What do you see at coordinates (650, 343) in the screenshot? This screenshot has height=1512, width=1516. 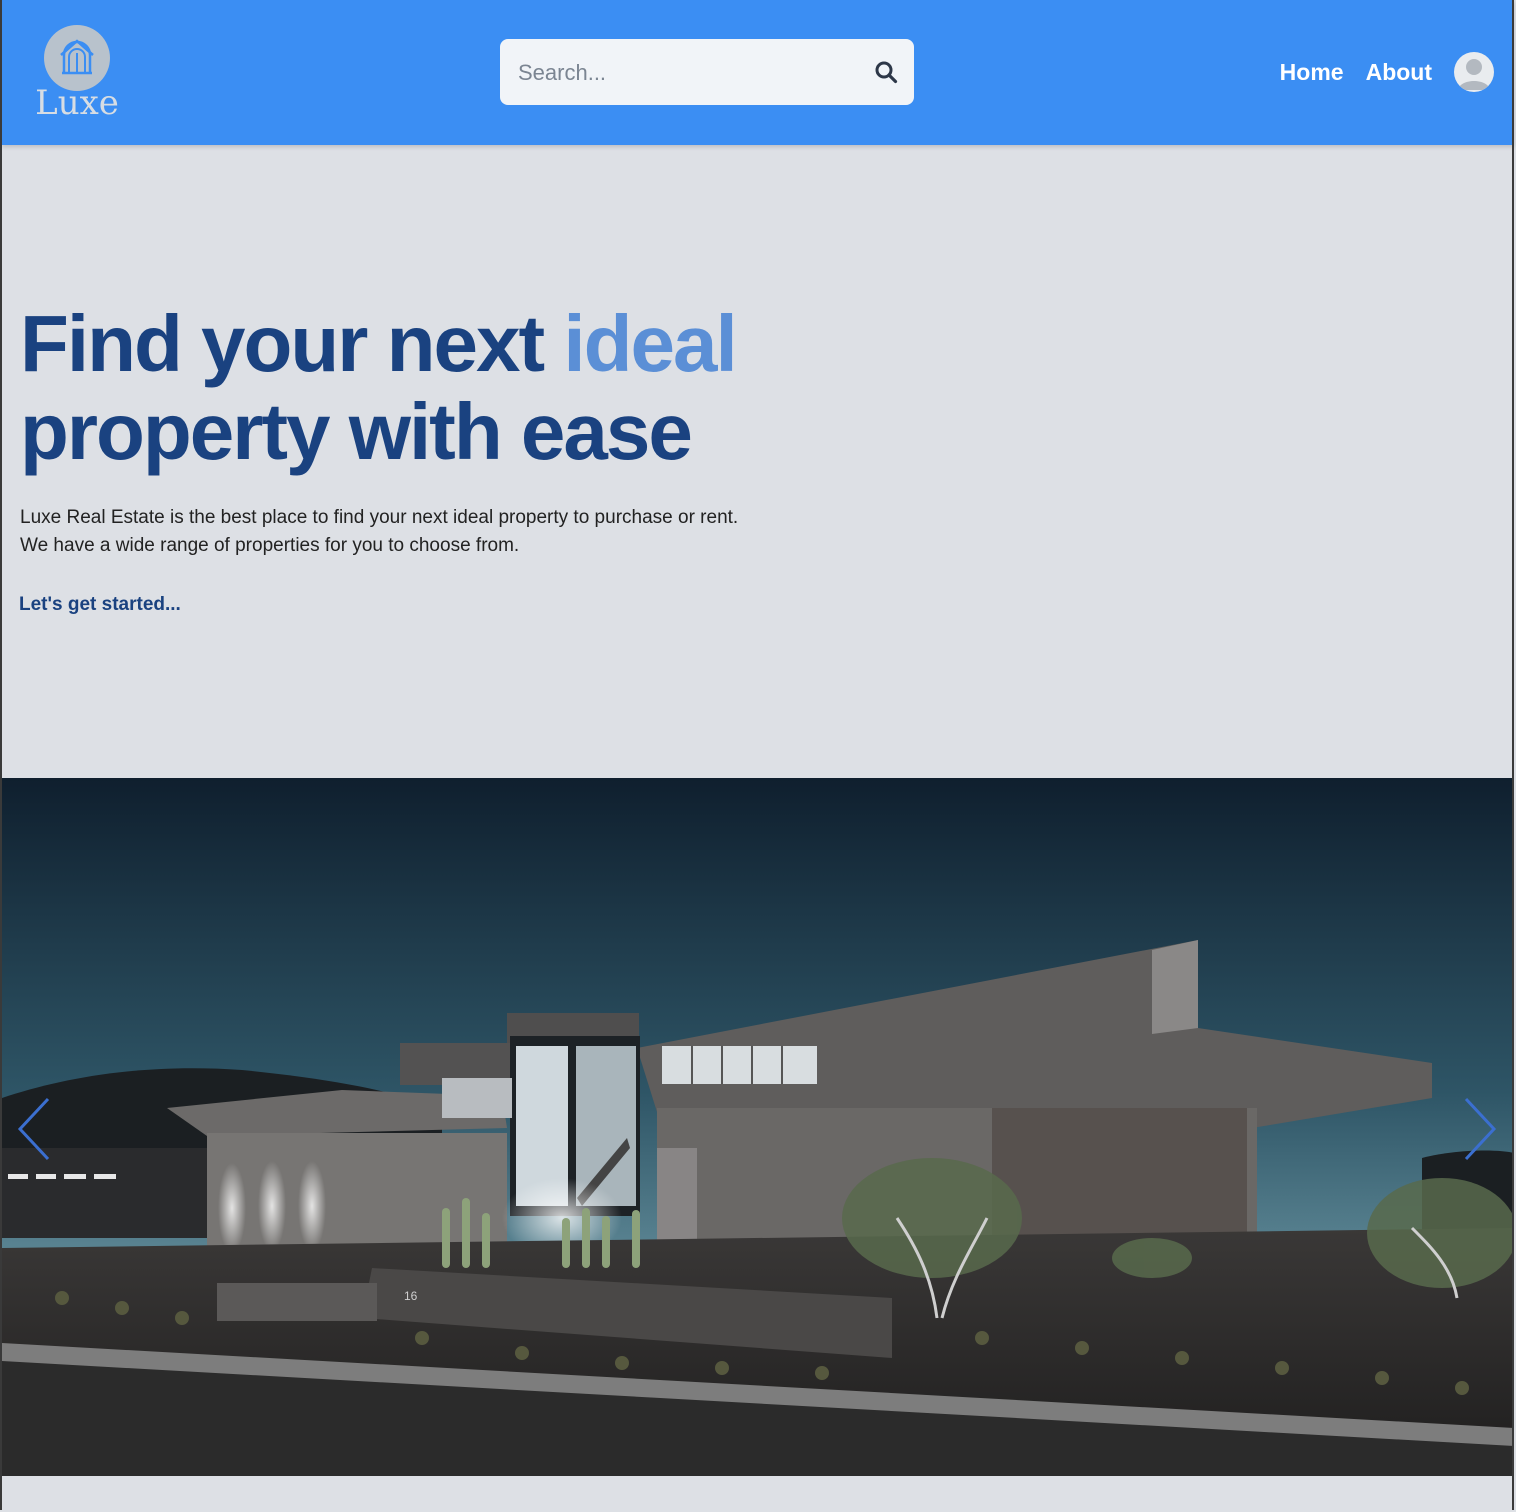 I see `hero-title-accent: ideal` at bounding box center [650, 343].